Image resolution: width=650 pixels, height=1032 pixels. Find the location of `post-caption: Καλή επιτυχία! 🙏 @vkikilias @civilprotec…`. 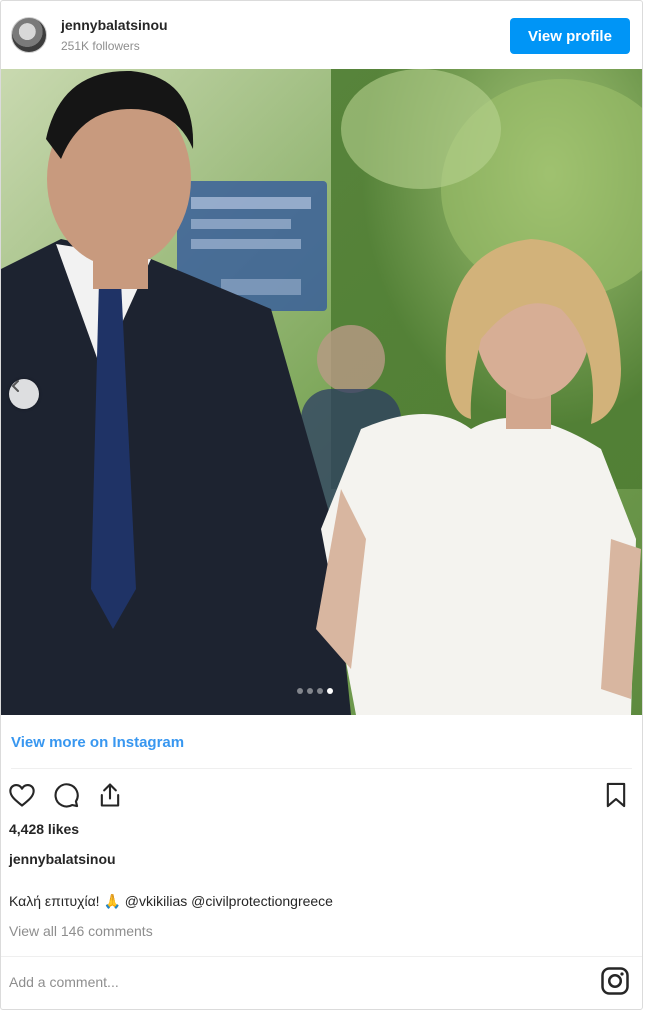

post-caption: Καλή επιτυχία! 🙏 @vkikilias @civilprotec… is located at coordinates (171, 901).